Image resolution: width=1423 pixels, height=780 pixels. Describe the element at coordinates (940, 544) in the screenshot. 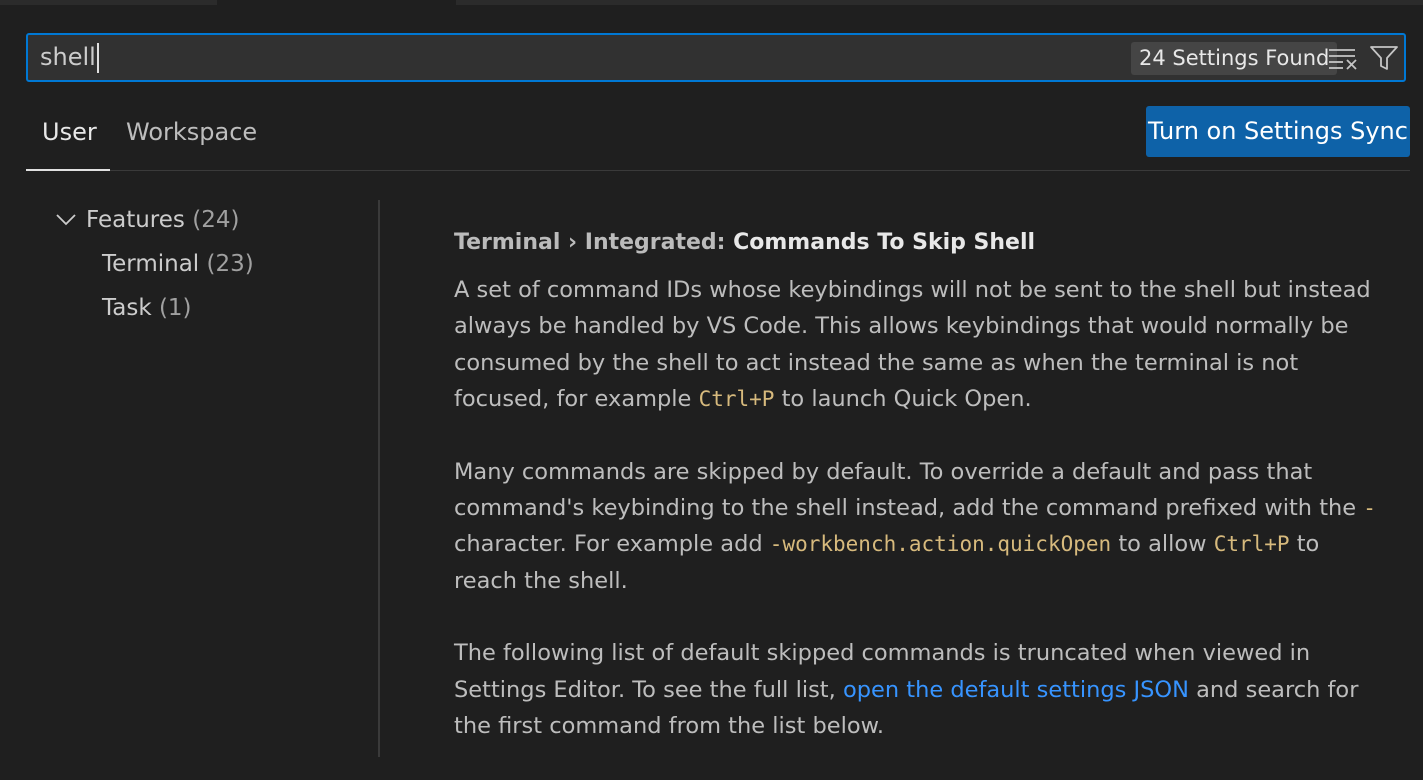

I see `inline-code: -workbench.action.quickOpen` at that location.